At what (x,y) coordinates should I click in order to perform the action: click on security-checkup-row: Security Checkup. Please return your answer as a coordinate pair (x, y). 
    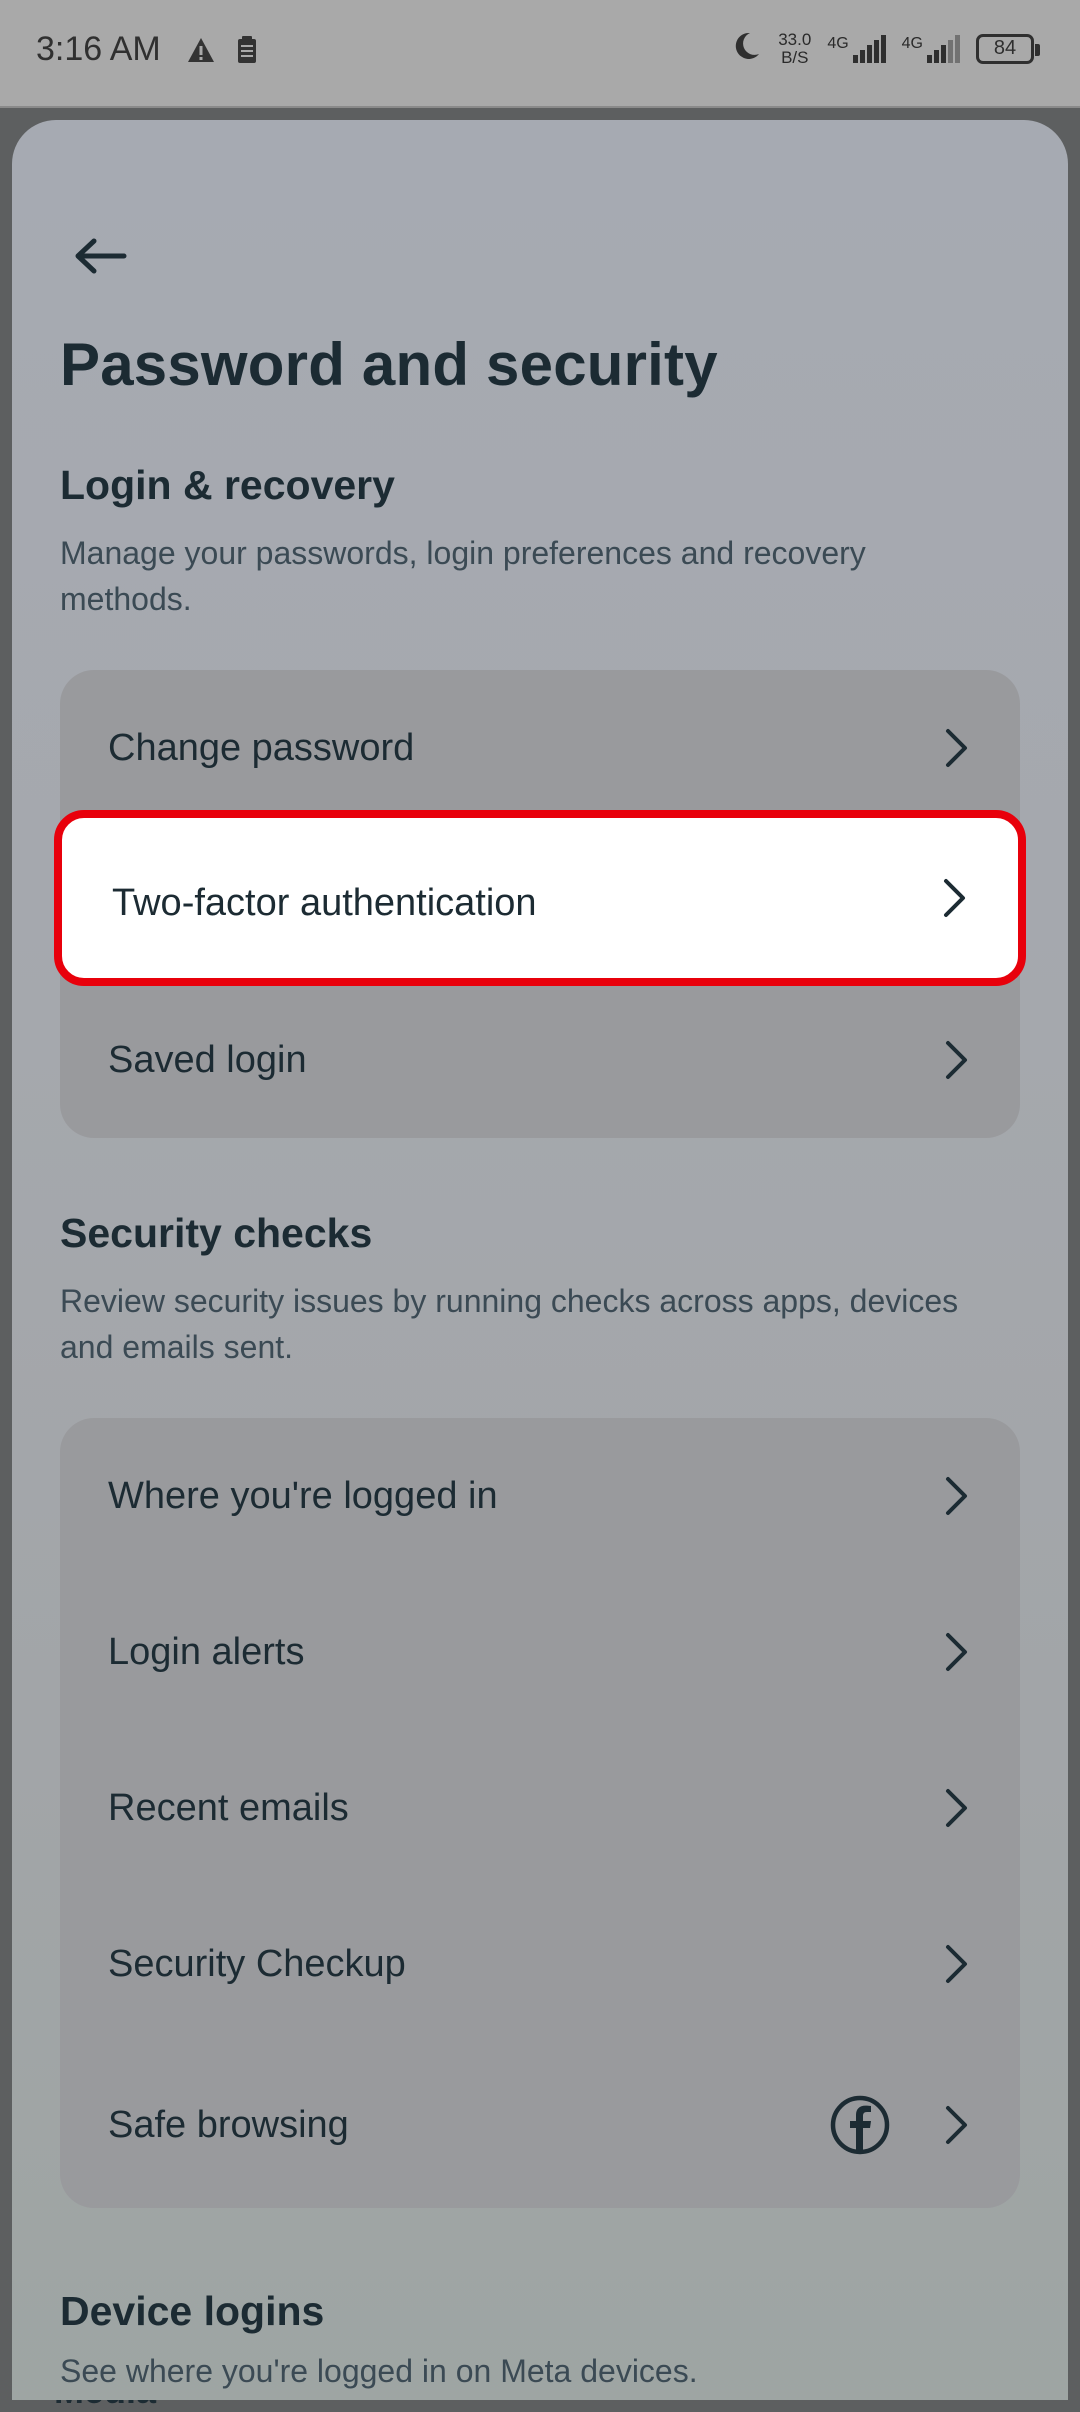
    Looking at the image, I should click on (540, 1964).